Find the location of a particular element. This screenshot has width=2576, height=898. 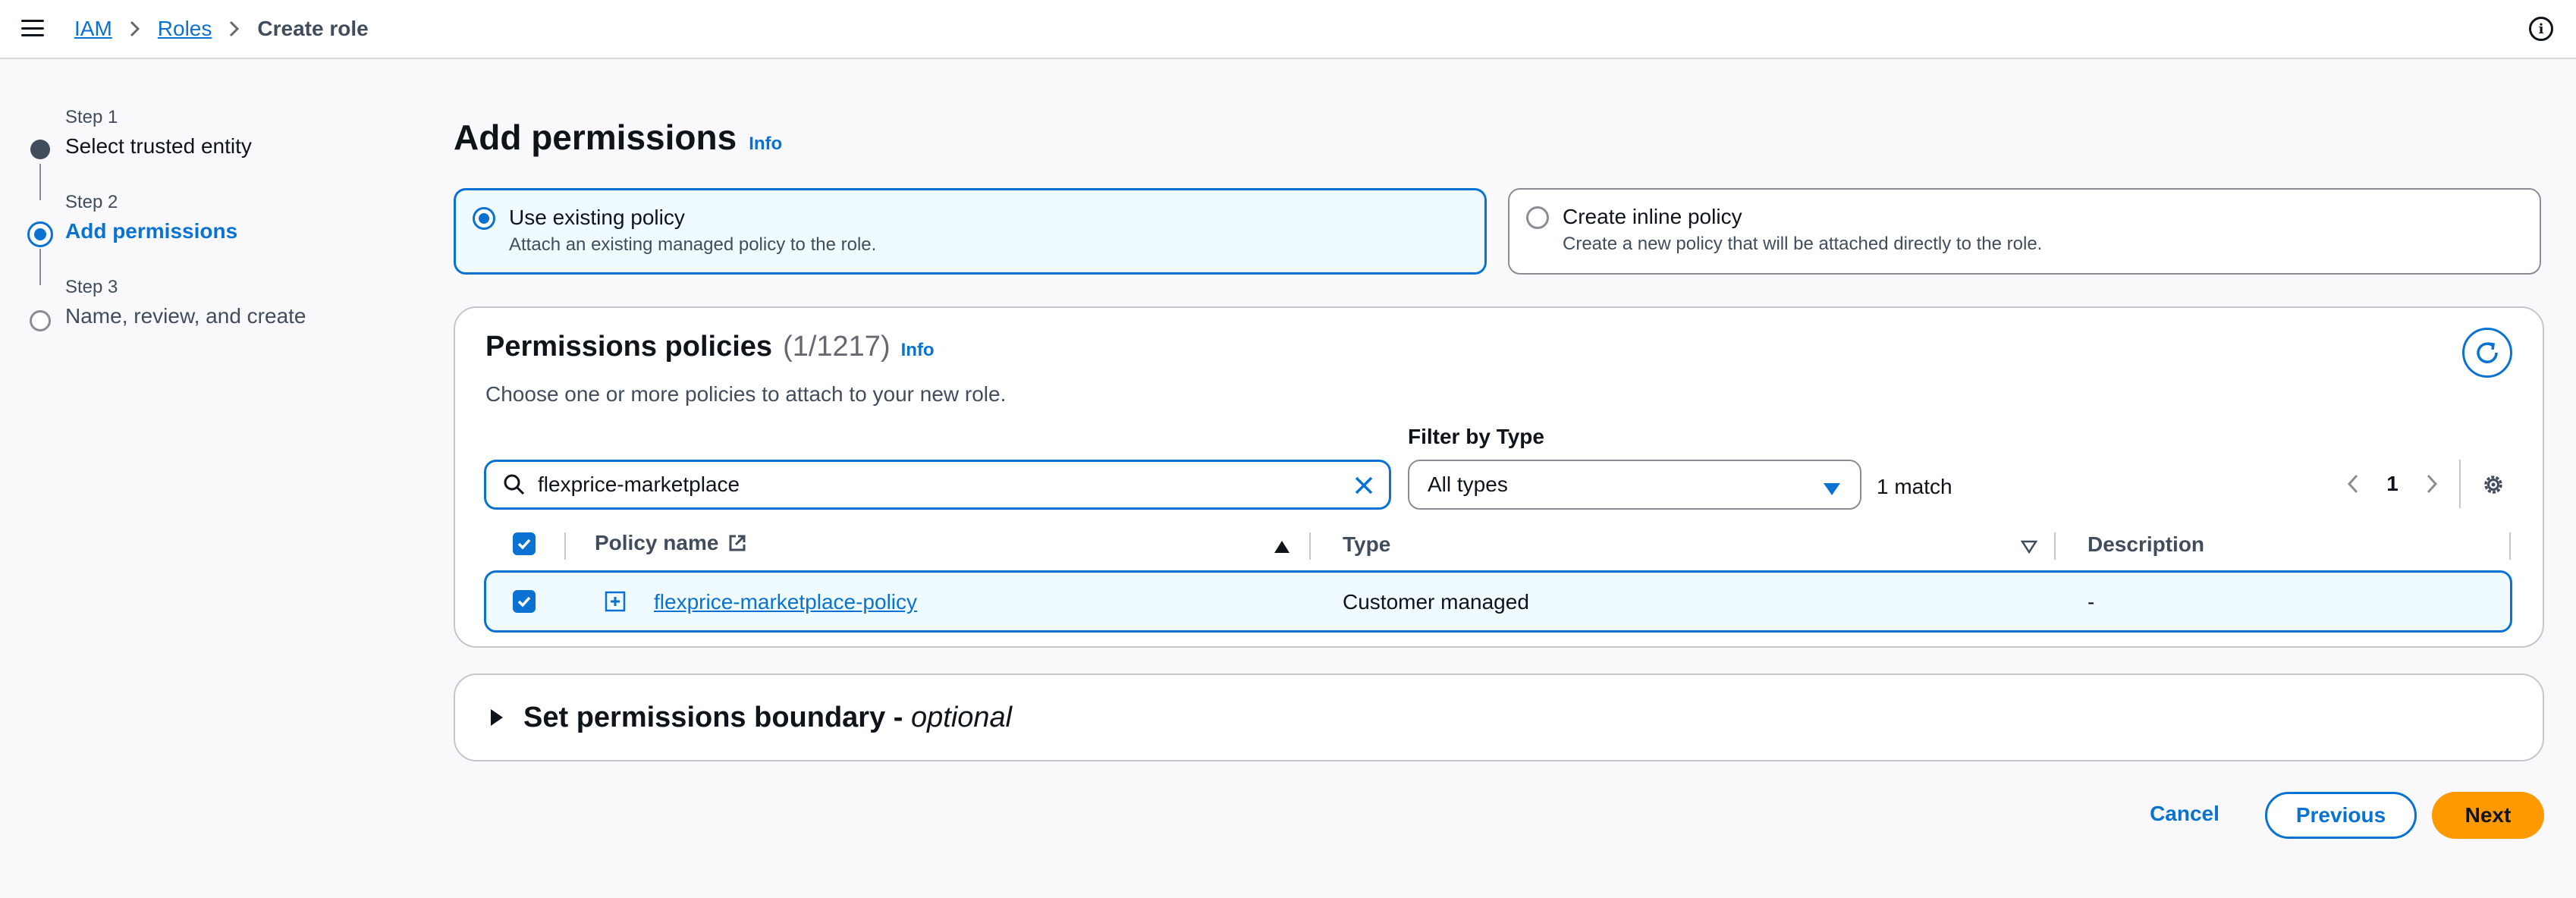

radio-unselected-icon is located at coordinates (1537, 217).